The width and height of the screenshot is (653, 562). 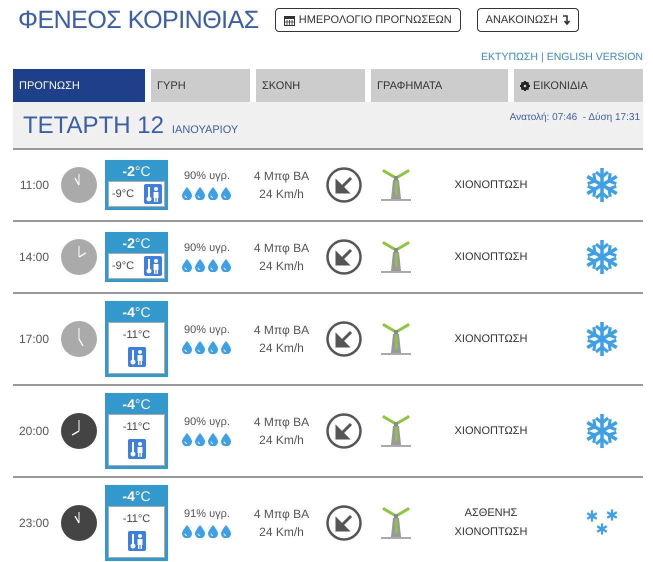 What do you see at coordinates (34, 339) in the screenshot?
I see `forecast-time: 17:00` at bounding box center [34, 339].